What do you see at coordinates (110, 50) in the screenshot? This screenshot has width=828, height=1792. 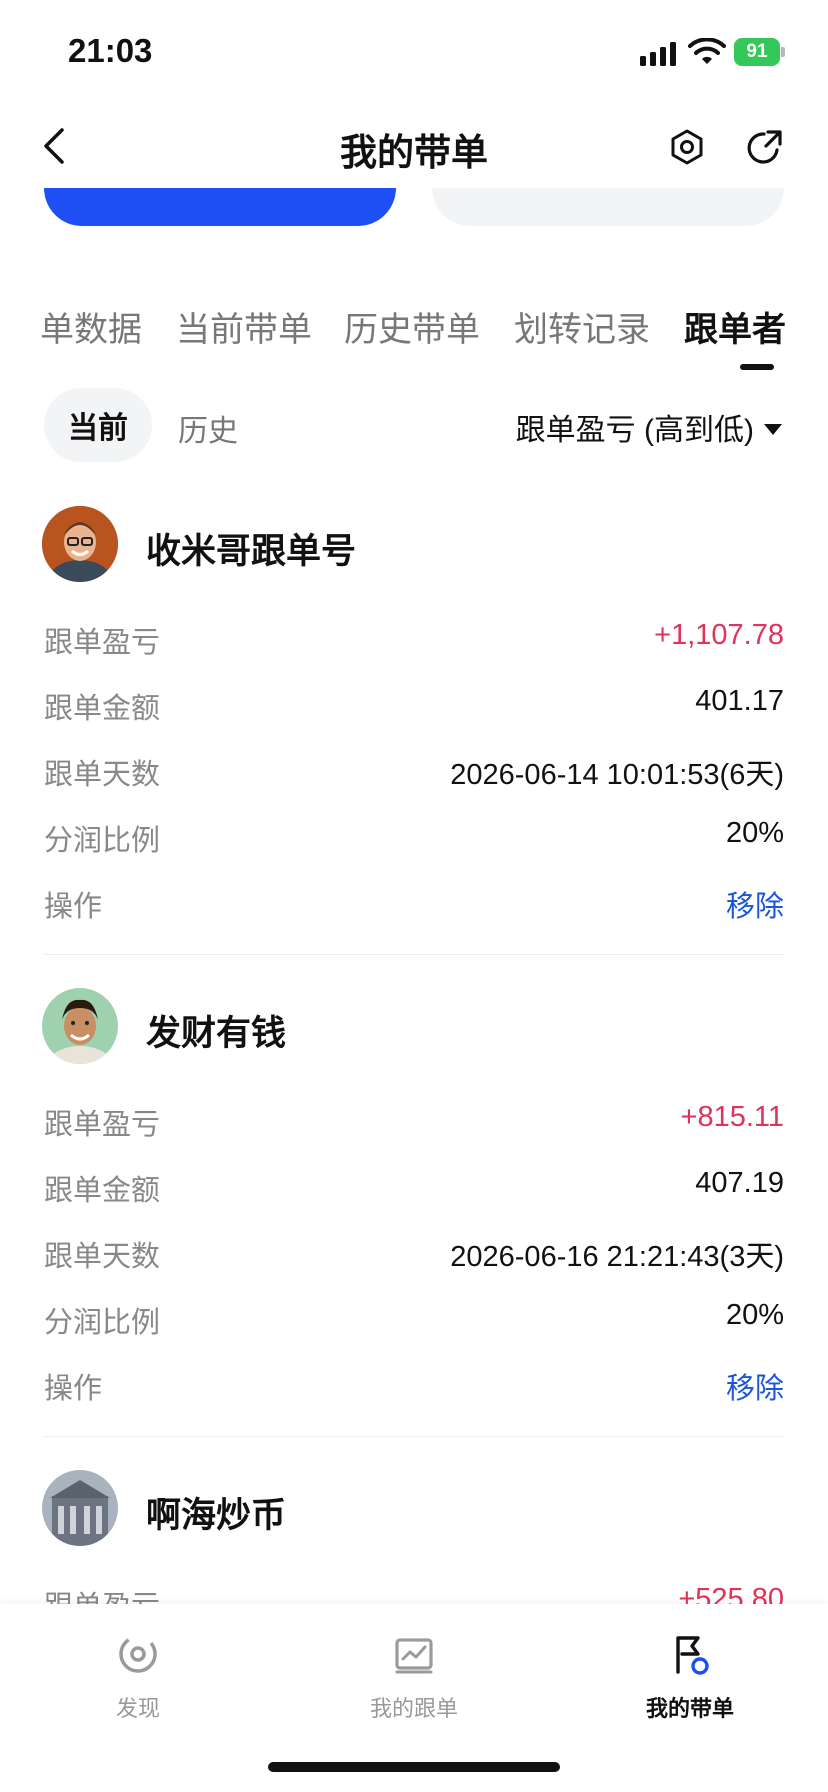 I see `status-time: 21:03` at bounding box center [110, 50].